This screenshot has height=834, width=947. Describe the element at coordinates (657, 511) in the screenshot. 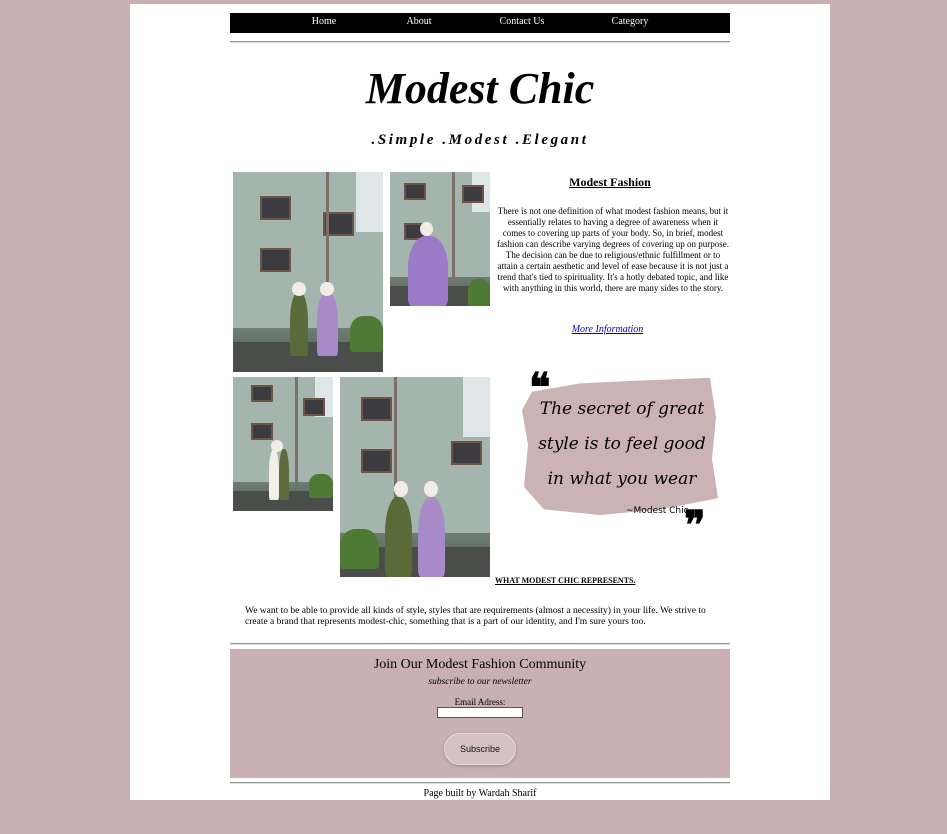

I see `quote-attribution: ~Modest Chic` at that location.